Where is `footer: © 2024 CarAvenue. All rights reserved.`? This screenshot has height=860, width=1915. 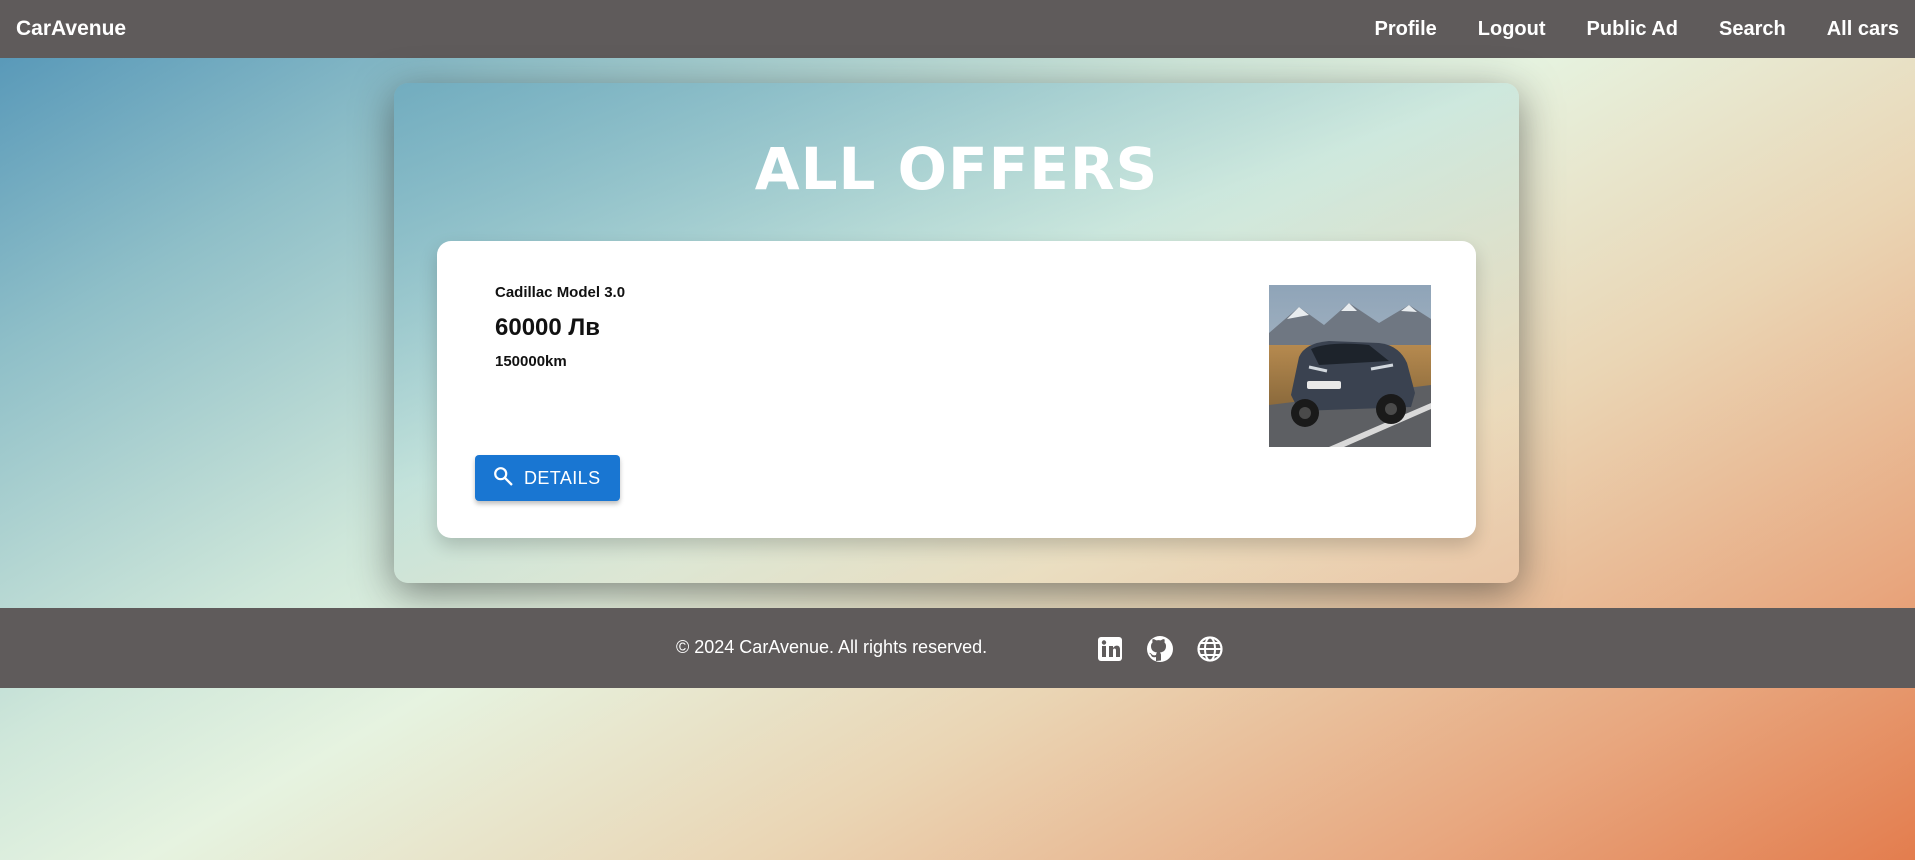 footer: © 2024 CarAvenue. All rights reserved. is located at coordinates (957, 648).